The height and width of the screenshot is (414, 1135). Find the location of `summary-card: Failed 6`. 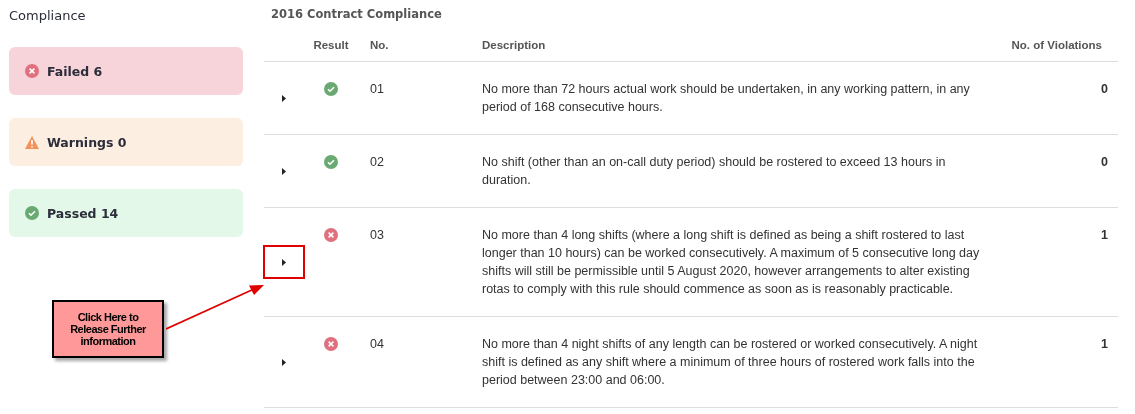

summary-card: Failed 6 is located at coordinates (126, 71).